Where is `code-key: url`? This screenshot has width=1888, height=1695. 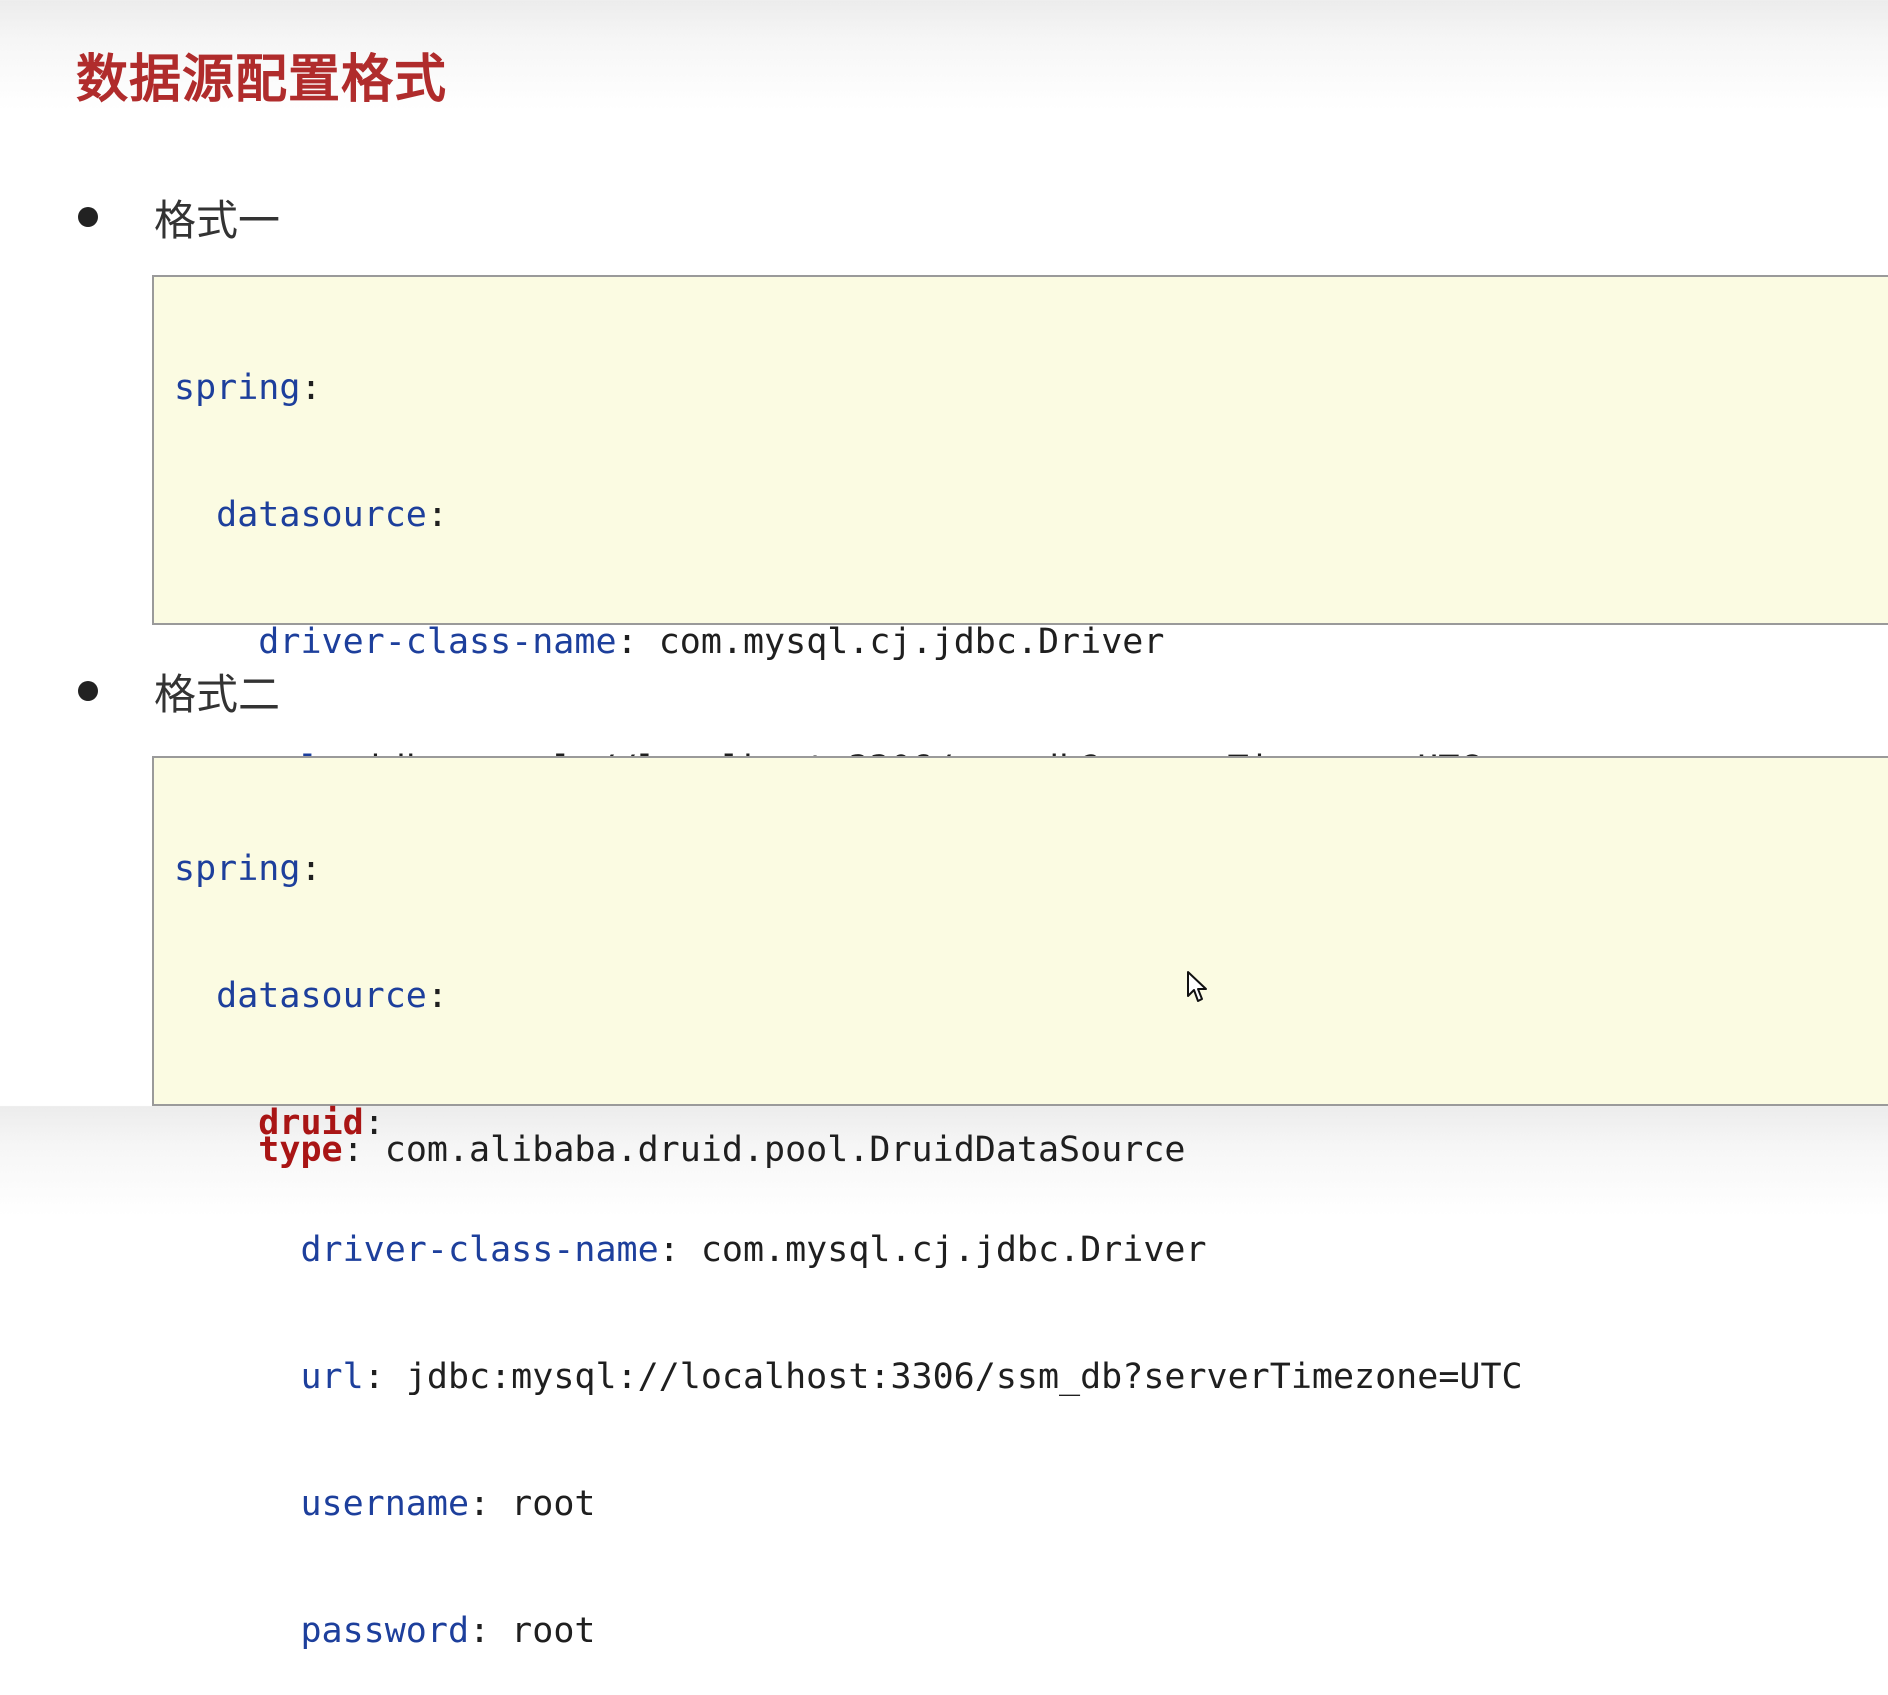 code-key: url is located at coordinates (332, 1377).